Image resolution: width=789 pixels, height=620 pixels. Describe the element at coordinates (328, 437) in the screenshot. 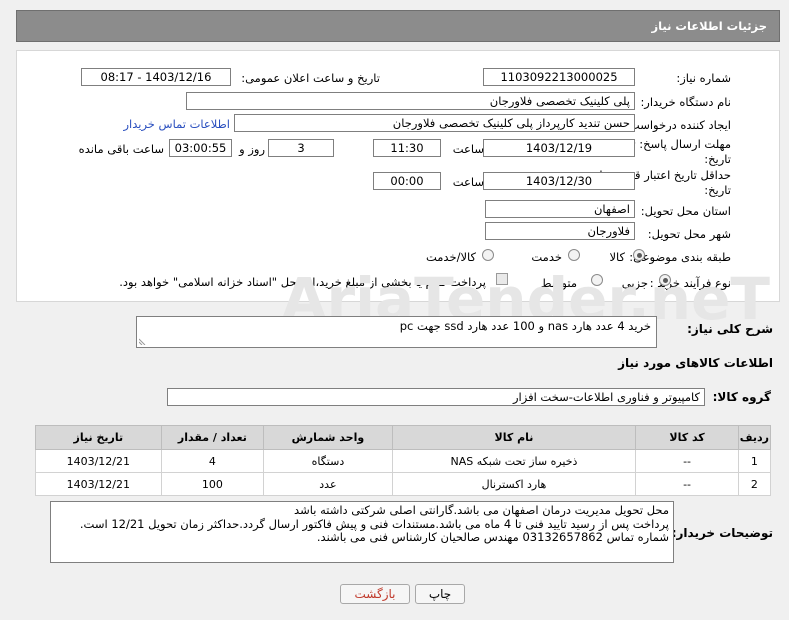

I see `table-header-unit: واحد شمارش` at that location.